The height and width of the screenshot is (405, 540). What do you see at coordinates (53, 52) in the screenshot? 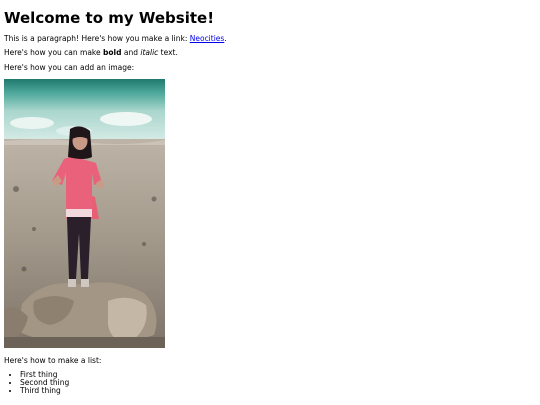
I see `formatting-text-before: Here's how you can make` at bounding box center [53, 52].